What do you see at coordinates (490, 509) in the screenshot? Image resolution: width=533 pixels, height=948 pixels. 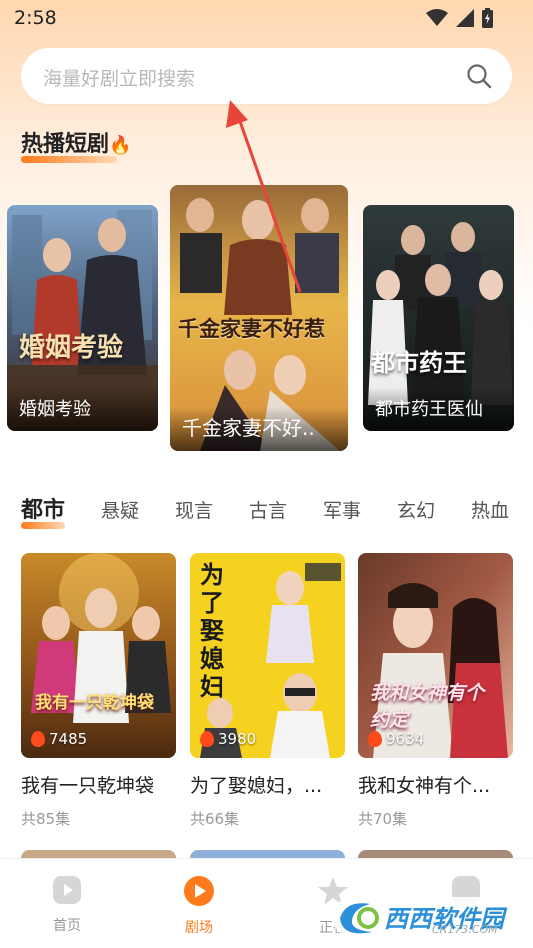 I see `tab-rexue: 热血` at bounding box center [490, 509].